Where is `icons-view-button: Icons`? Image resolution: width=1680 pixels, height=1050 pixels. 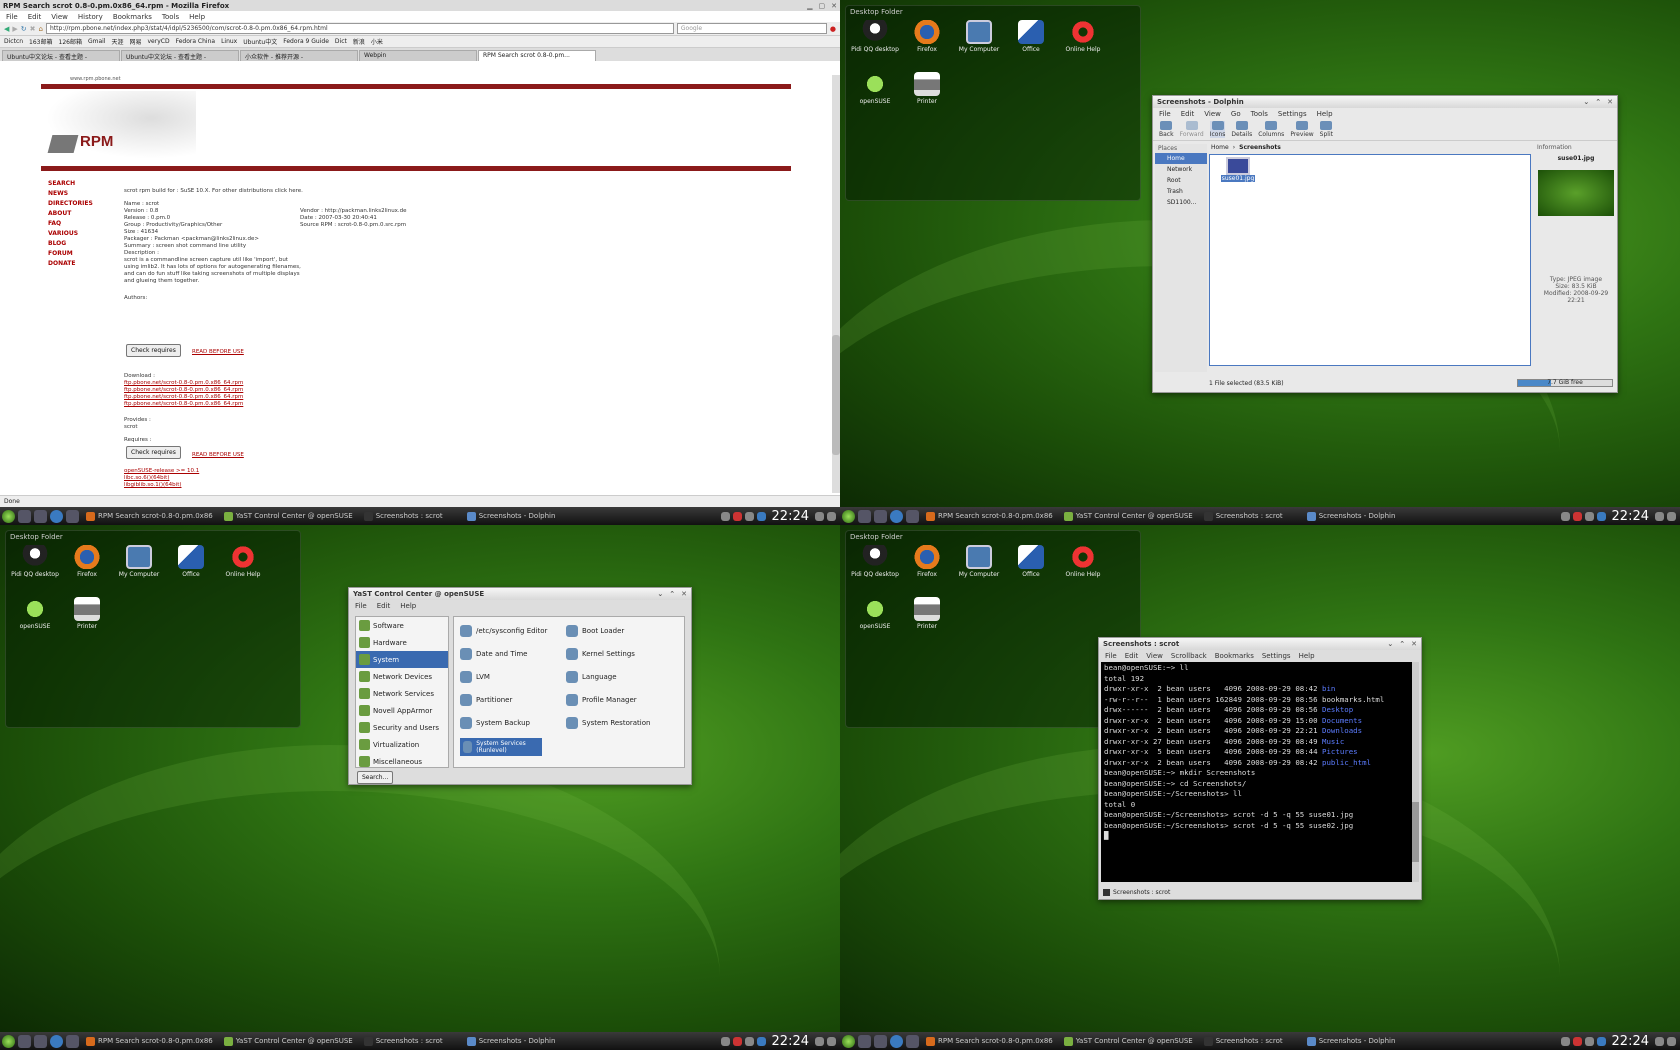 icons-view-button: Icons is located at coordinates (1217, 129).